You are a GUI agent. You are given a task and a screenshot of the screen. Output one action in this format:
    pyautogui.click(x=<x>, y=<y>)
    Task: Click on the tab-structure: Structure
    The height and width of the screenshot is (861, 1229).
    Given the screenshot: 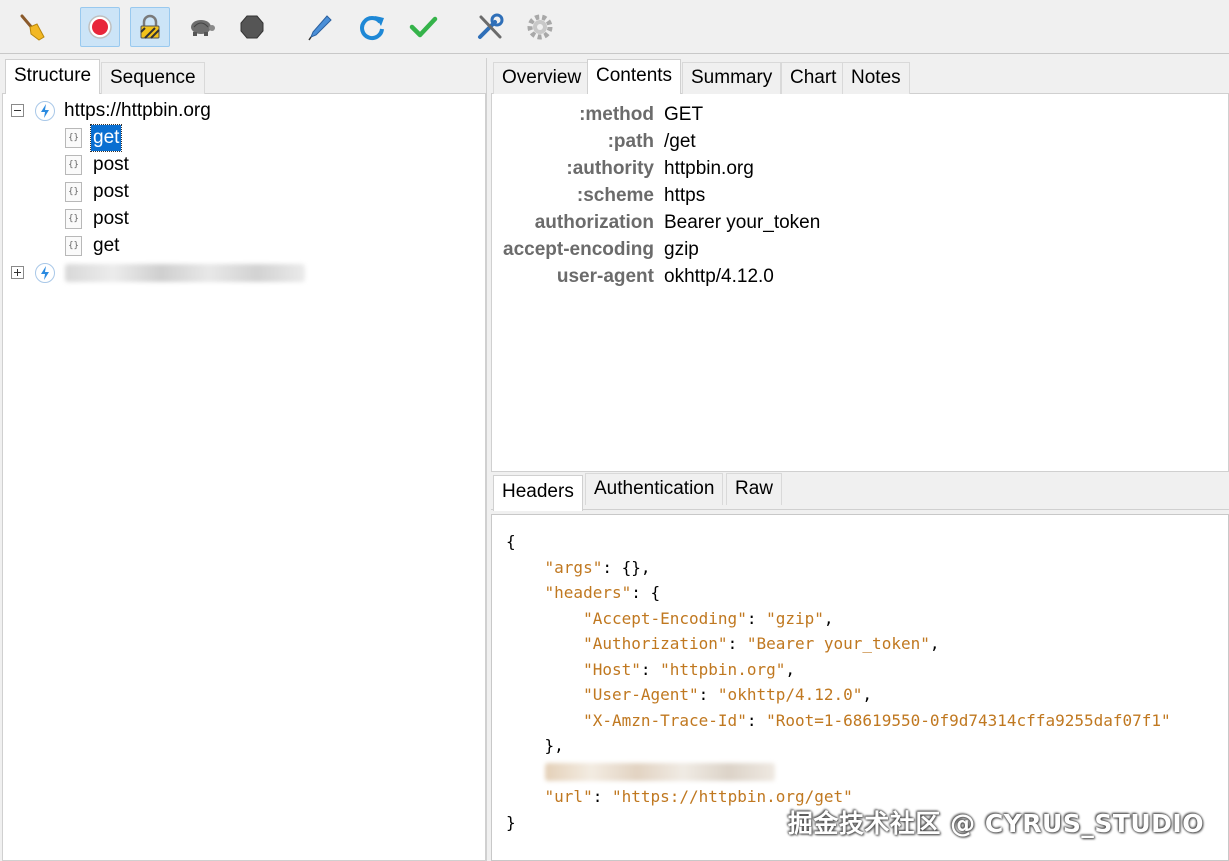 What is the action you would take?
    pyautogui.click(x=53, y=77)
    